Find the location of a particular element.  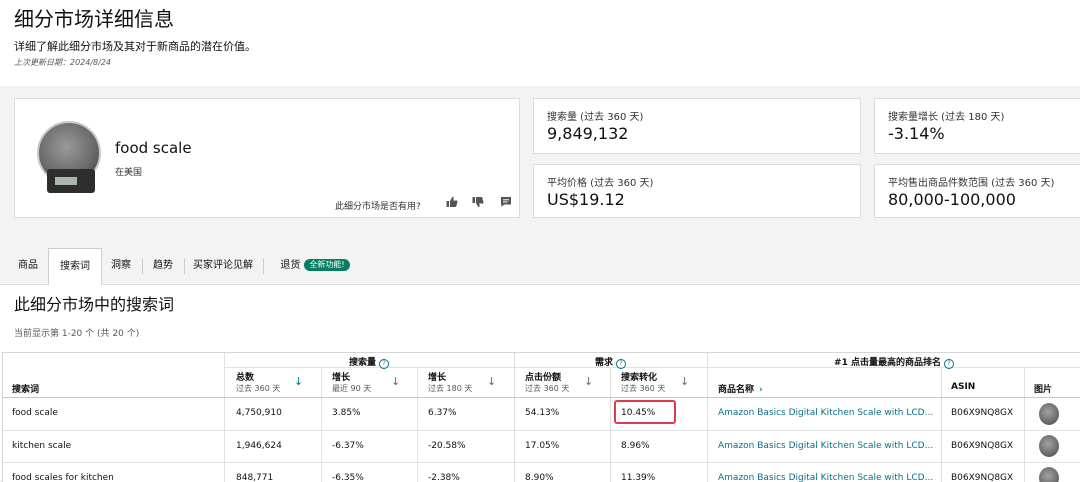

total-cell: 1,946,624 is located at coordinates (259, 446).